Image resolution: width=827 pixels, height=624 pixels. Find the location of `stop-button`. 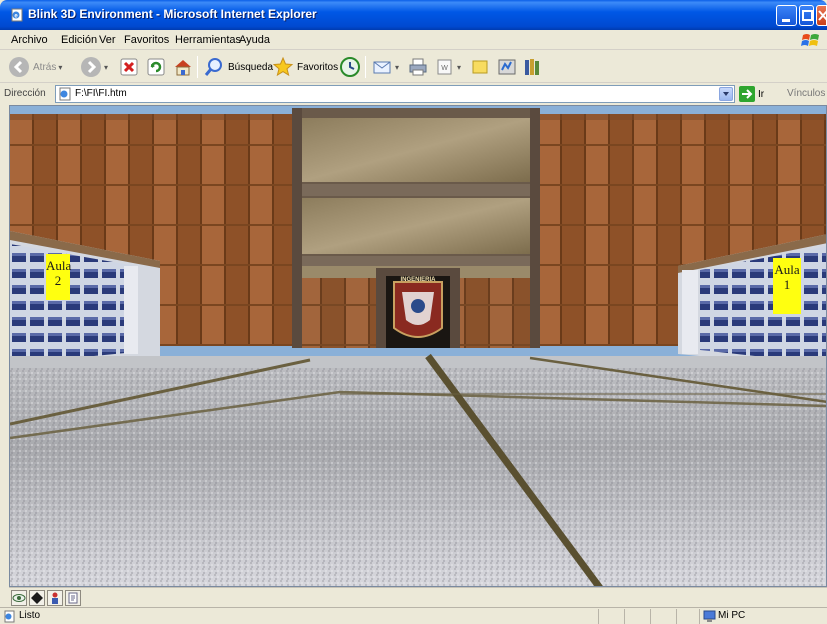

stop-button is located at coordinates (129, 67).